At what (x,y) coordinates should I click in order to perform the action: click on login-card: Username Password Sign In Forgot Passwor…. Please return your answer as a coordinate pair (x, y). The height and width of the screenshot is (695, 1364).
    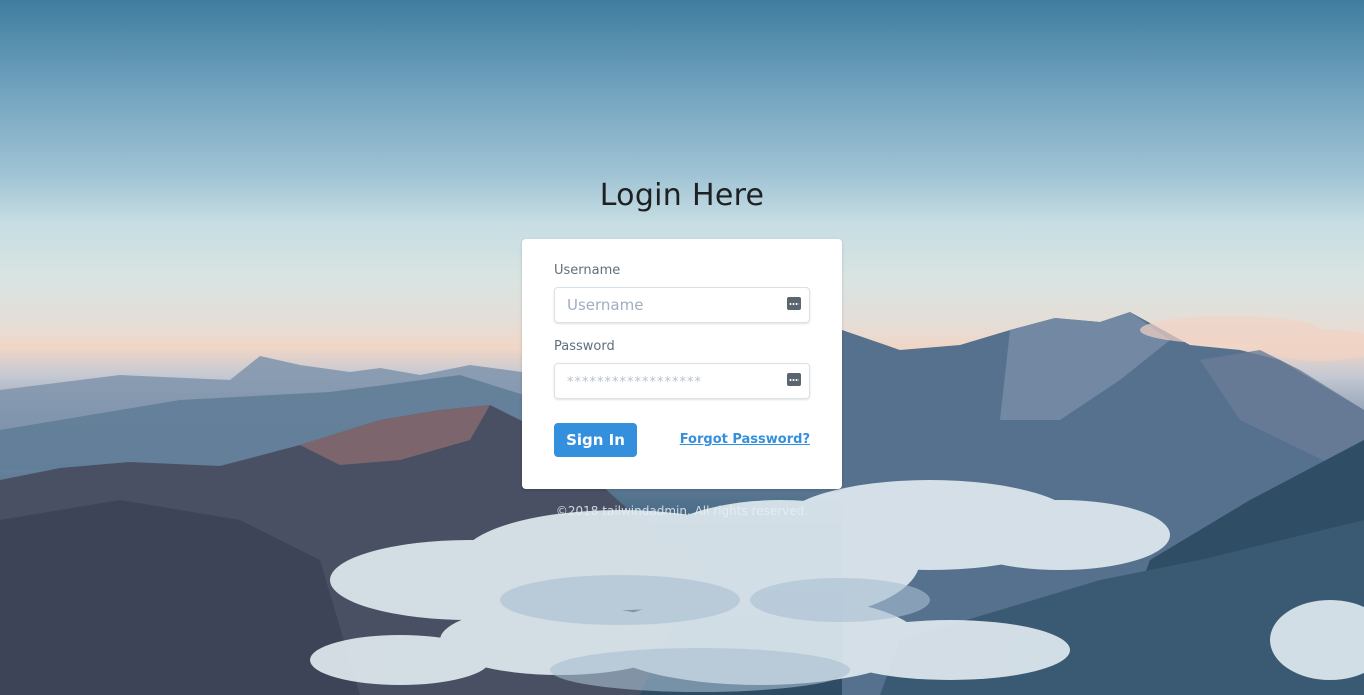
    Looking at the image, I should click on (682, 364).